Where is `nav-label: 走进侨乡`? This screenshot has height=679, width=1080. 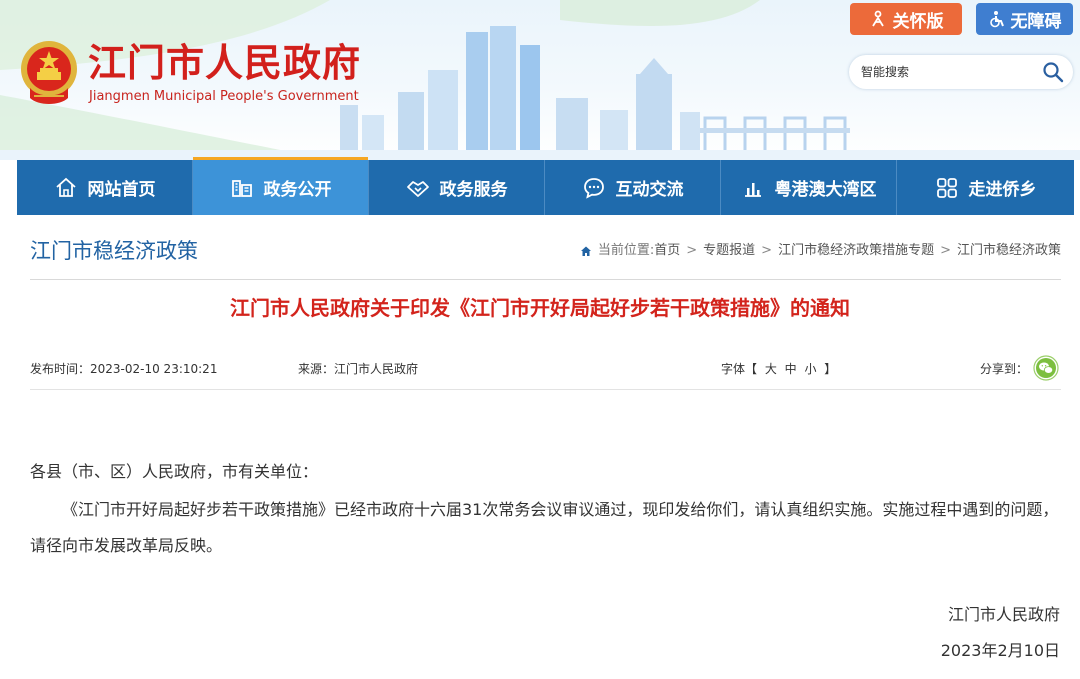
nav-label: 走进侨乡 is located at coordinates (1002, 190).